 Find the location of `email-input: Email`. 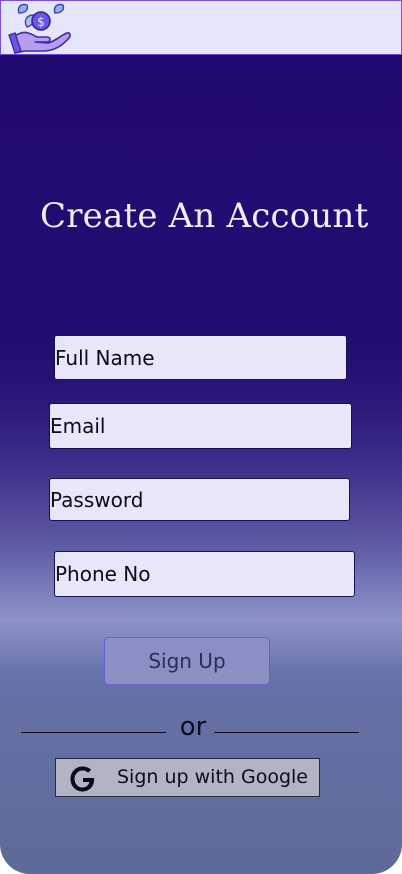

email-input: Email is located at coordinates (200, 426).